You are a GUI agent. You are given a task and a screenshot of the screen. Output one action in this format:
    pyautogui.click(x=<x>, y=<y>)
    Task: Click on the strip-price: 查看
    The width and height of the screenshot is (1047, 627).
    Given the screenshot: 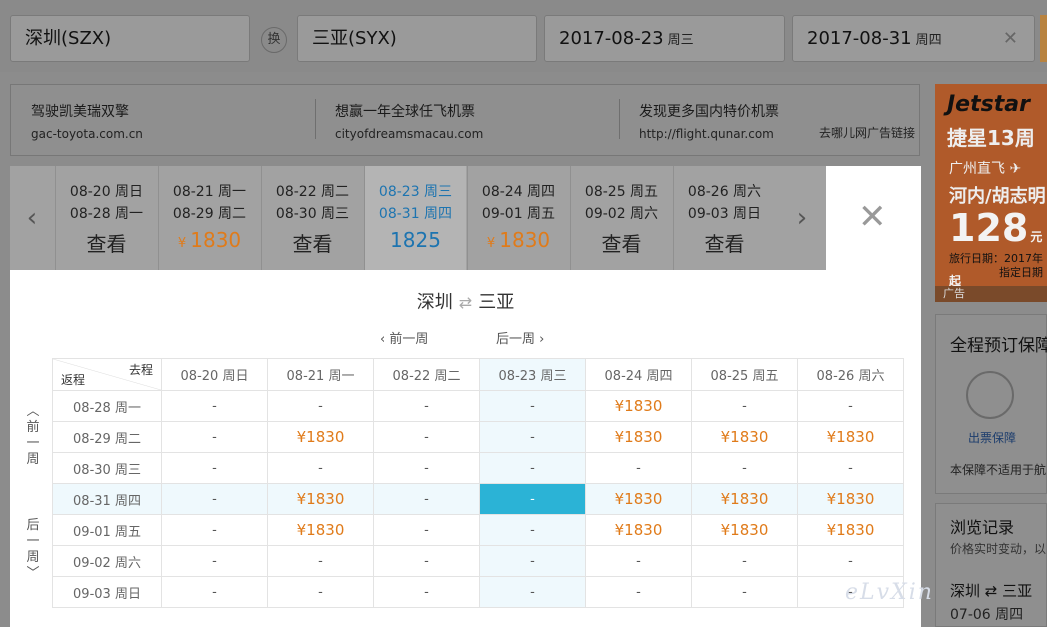 What is the action you would take?
    pyautogui.click(x=312, y=244)
    